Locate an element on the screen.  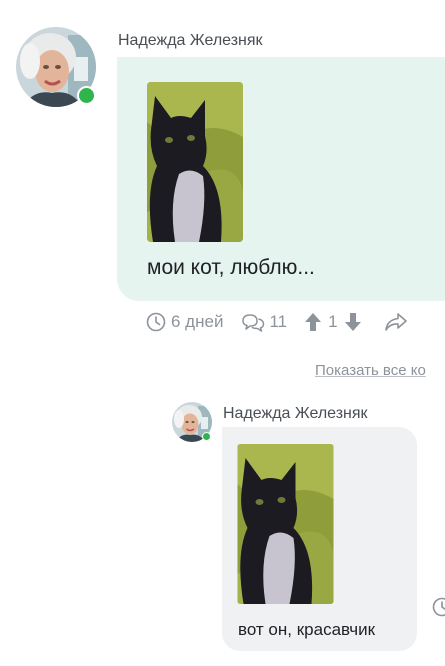
post-actions-bar: 6 дней 11 1 is located at coordinates (277, 322).